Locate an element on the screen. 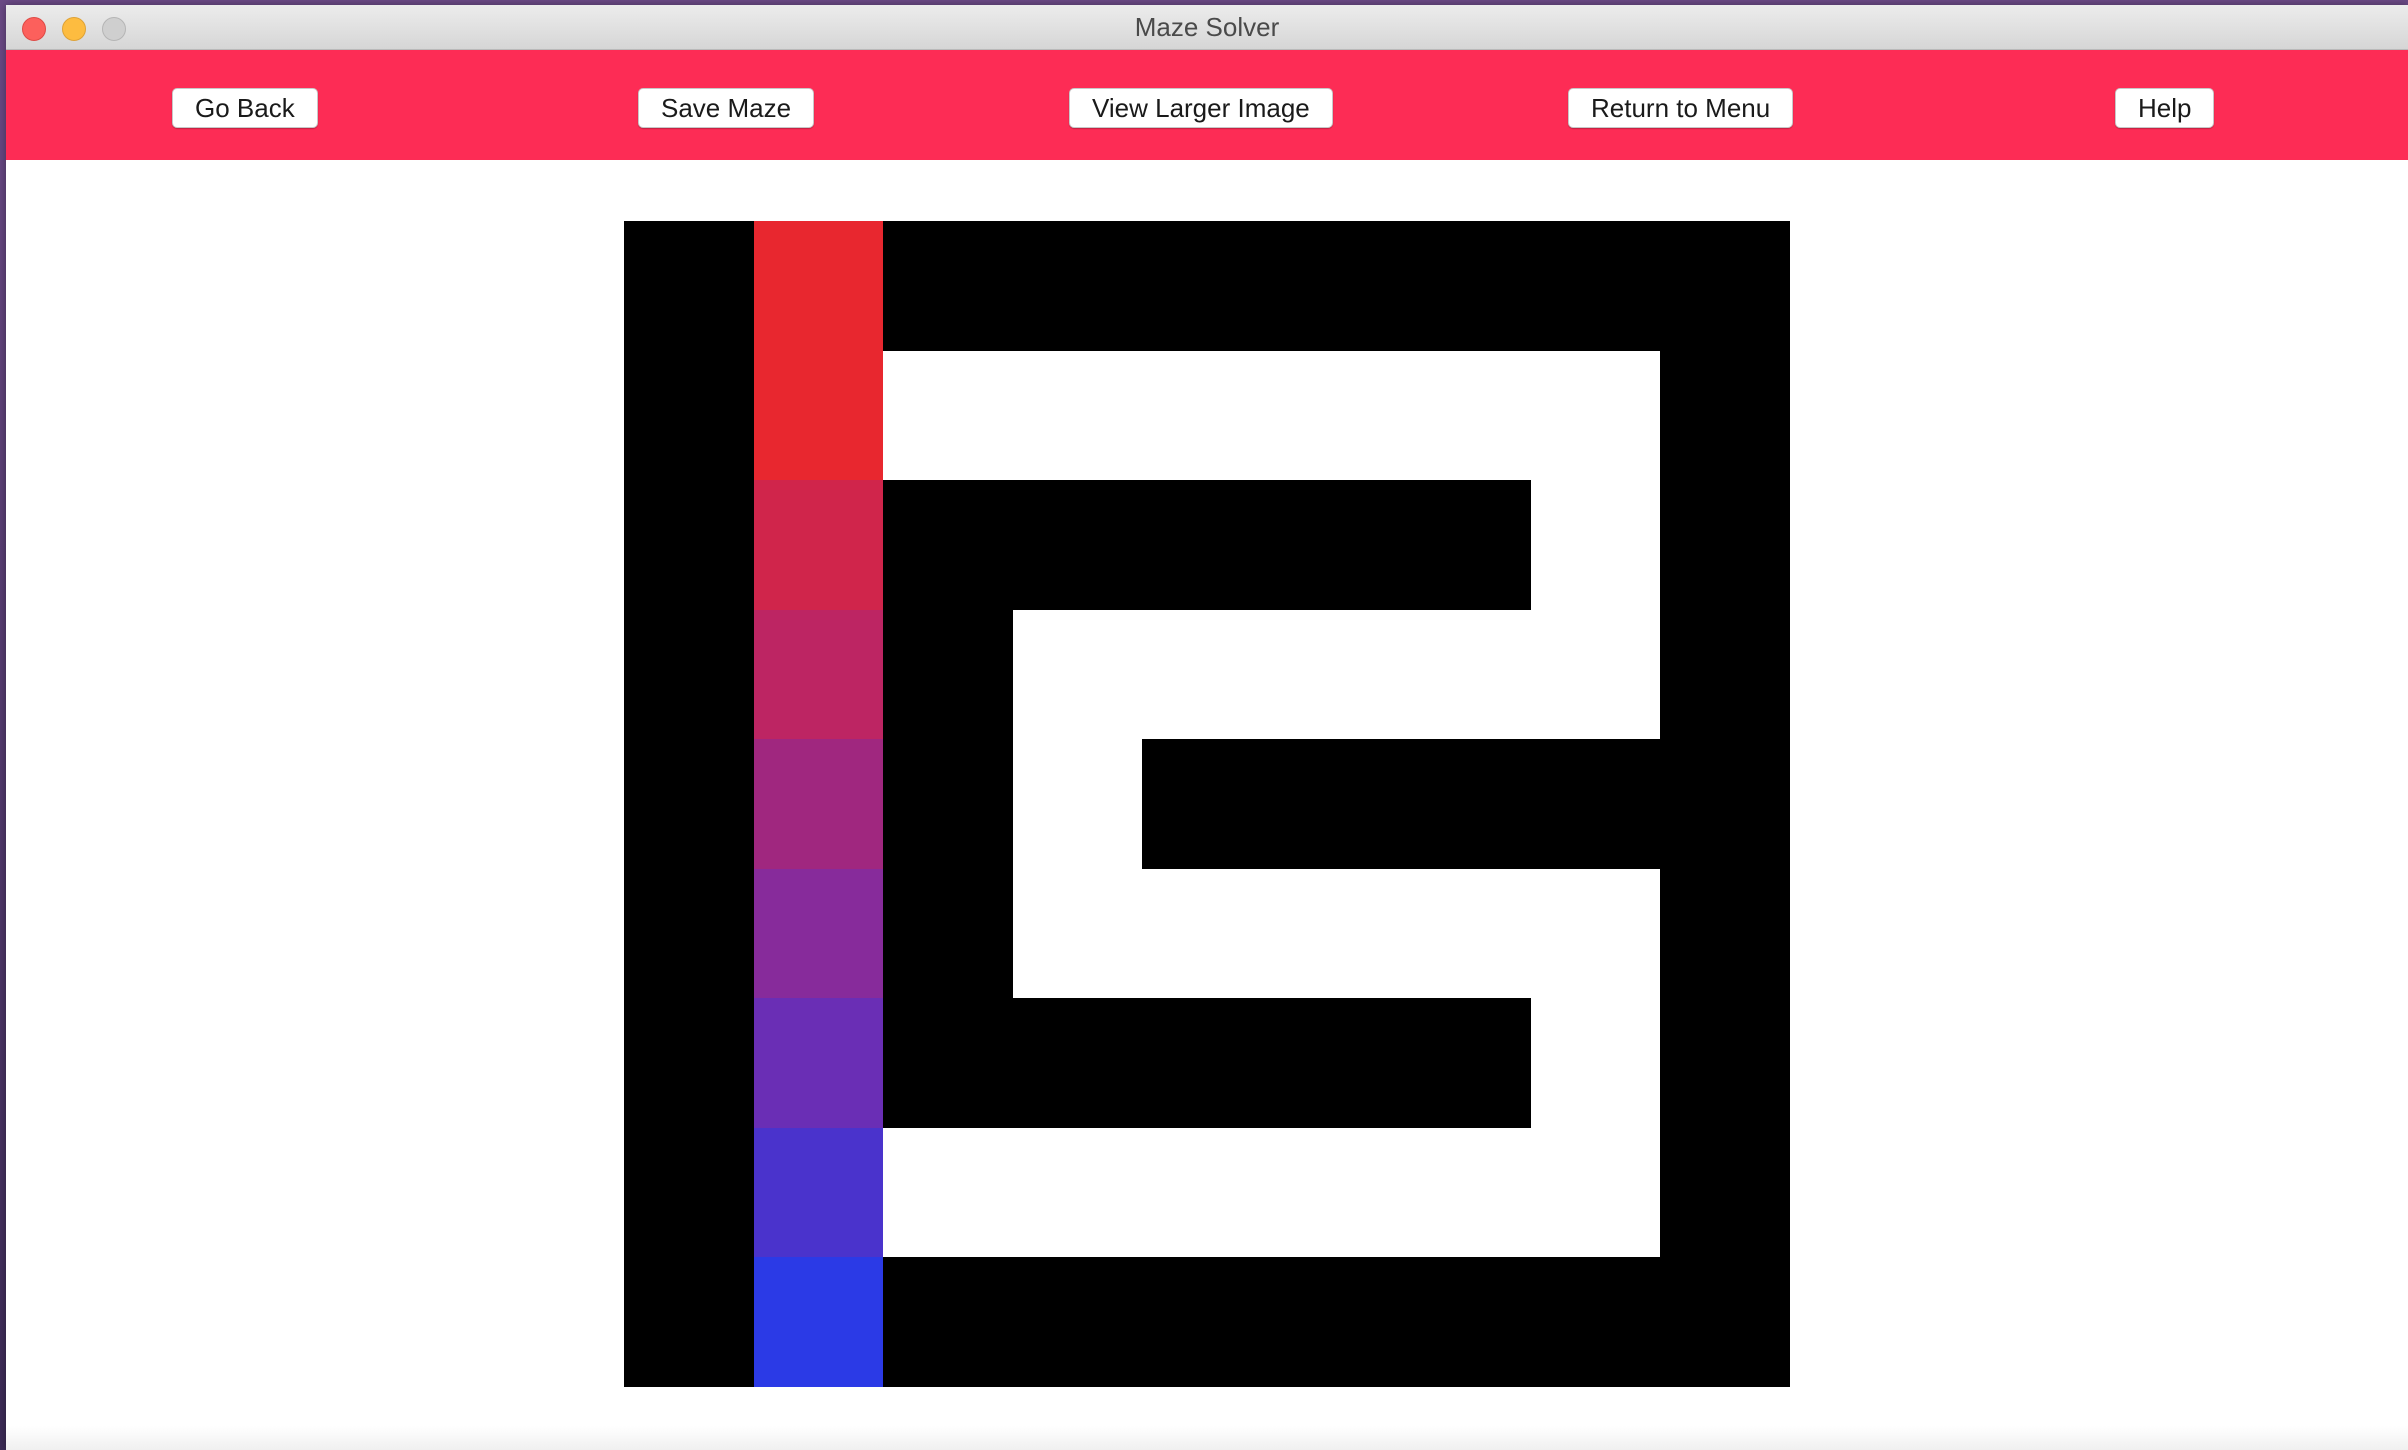  bottom-shadow is located at coordinates (1207, 1438).